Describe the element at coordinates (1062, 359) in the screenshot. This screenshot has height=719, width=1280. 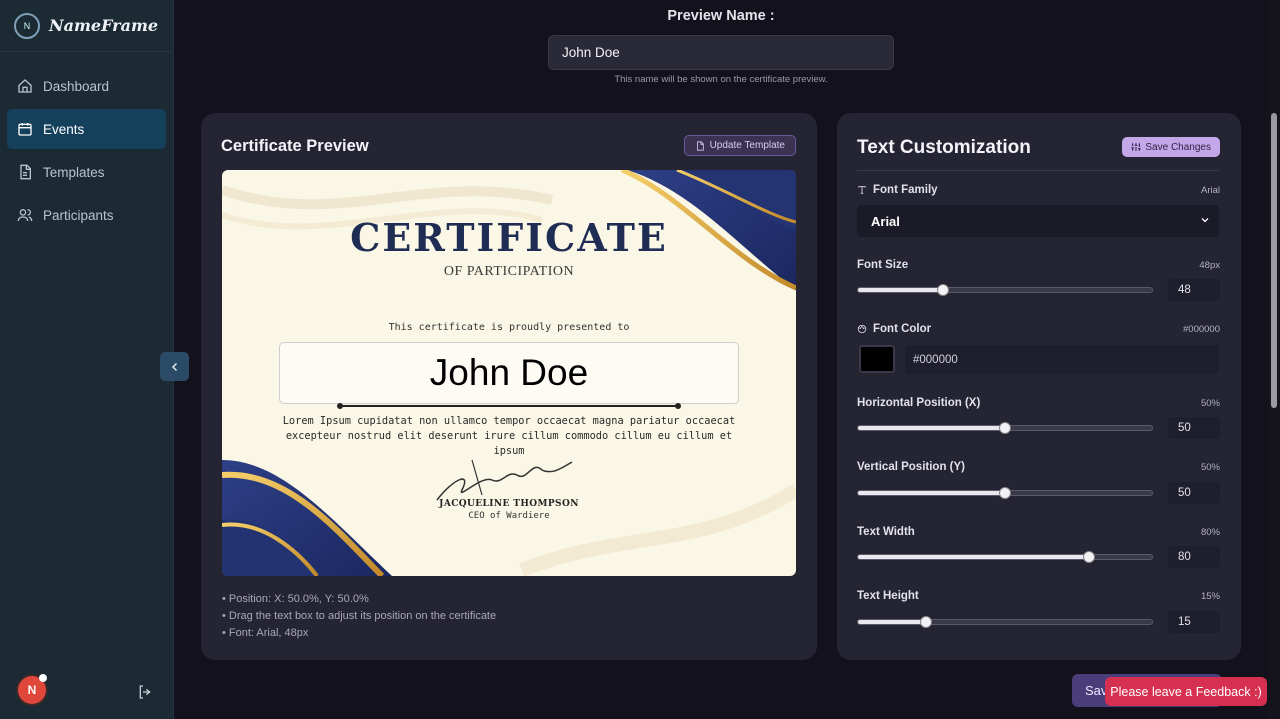
I see `font-color-input: #000000` at that location.